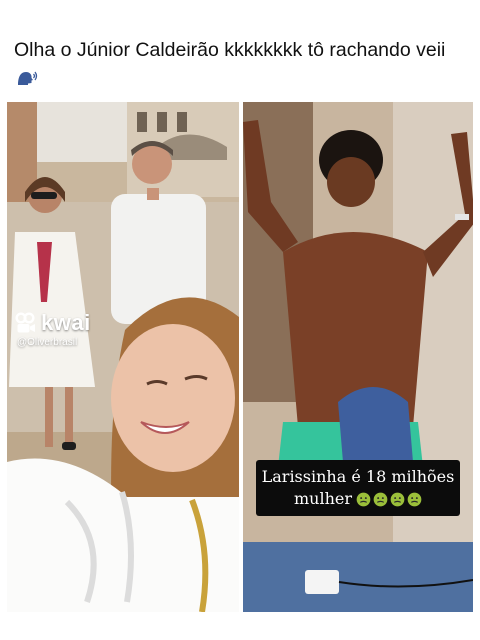 The width and height of the screenshot is (480, 640). What do you see at coordinates (389, 499) in the screenshot?
I see `nauseated-face-icon-row` at bounding box center [389, 499].